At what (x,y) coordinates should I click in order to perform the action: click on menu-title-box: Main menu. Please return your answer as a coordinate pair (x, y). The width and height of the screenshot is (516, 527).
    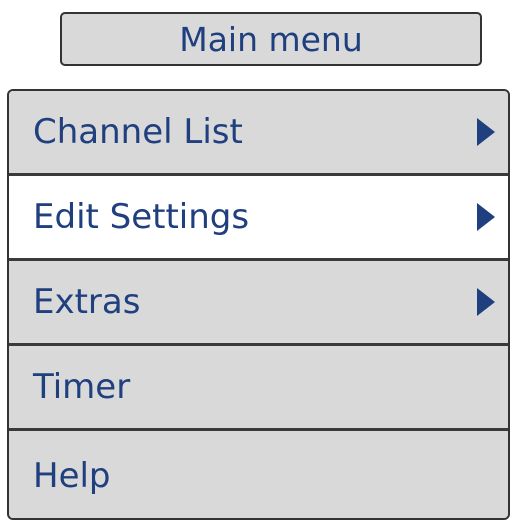
    Looking at the image, I should click on (271, 39).